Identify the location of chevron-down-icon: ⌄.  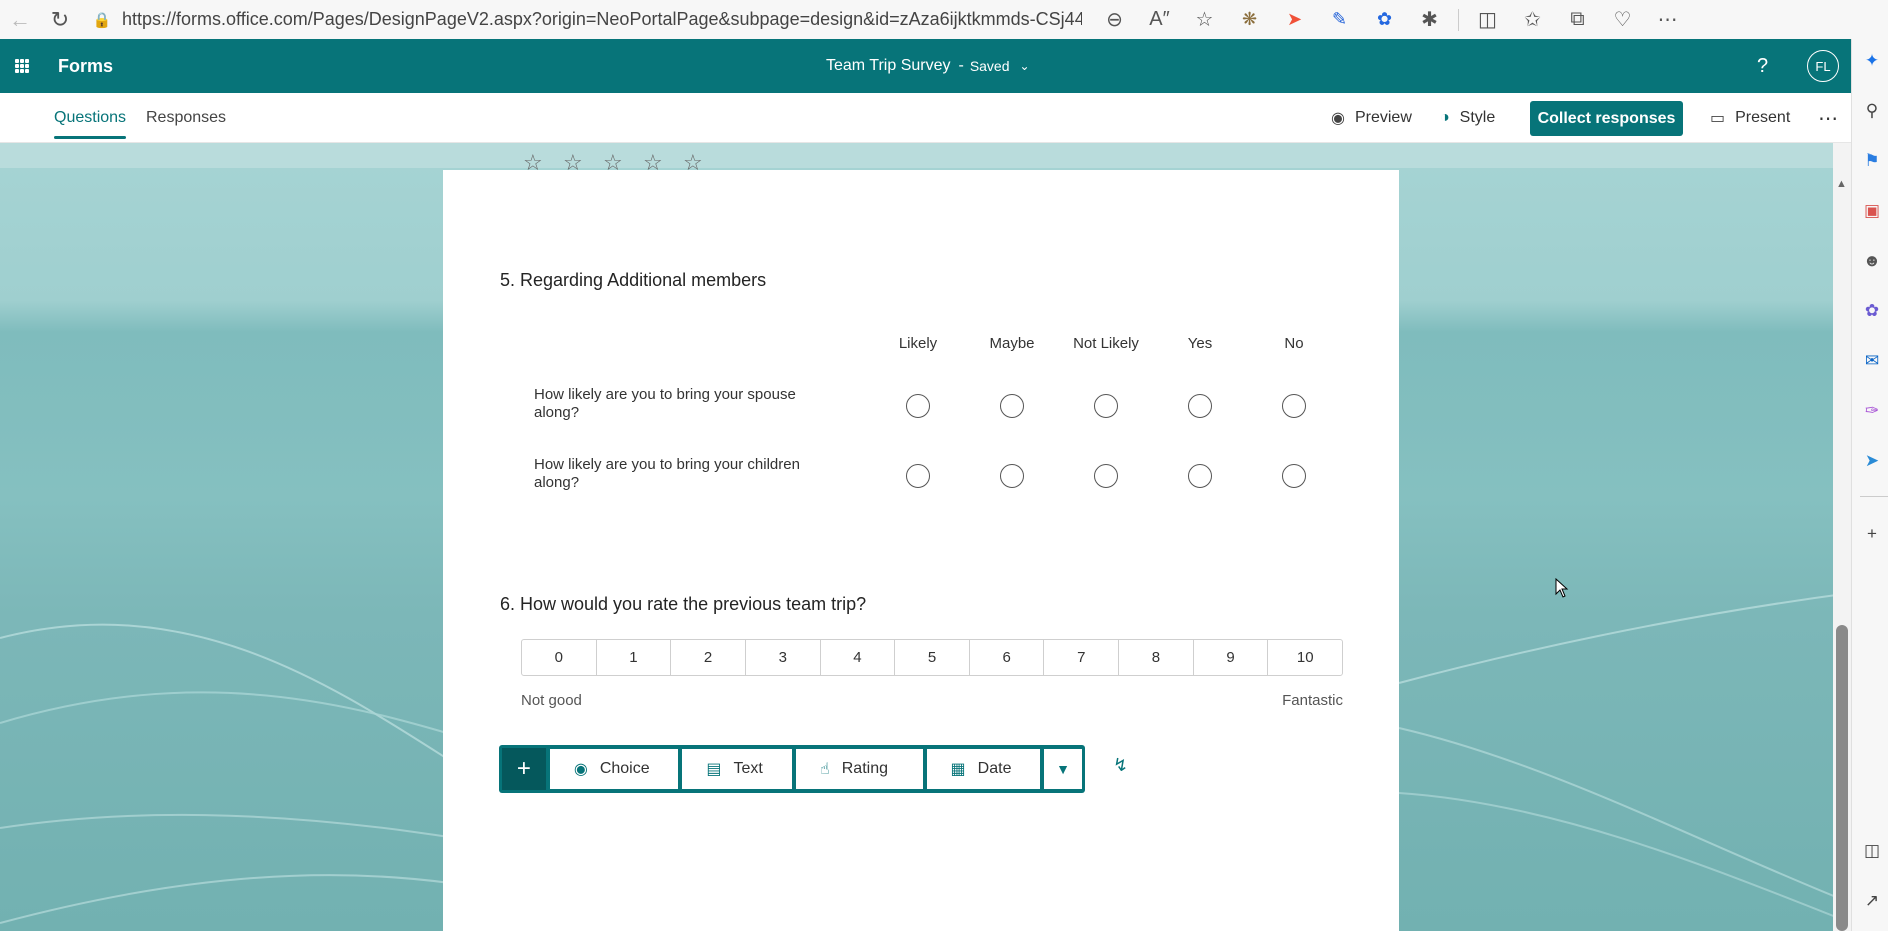
(1024, 66).